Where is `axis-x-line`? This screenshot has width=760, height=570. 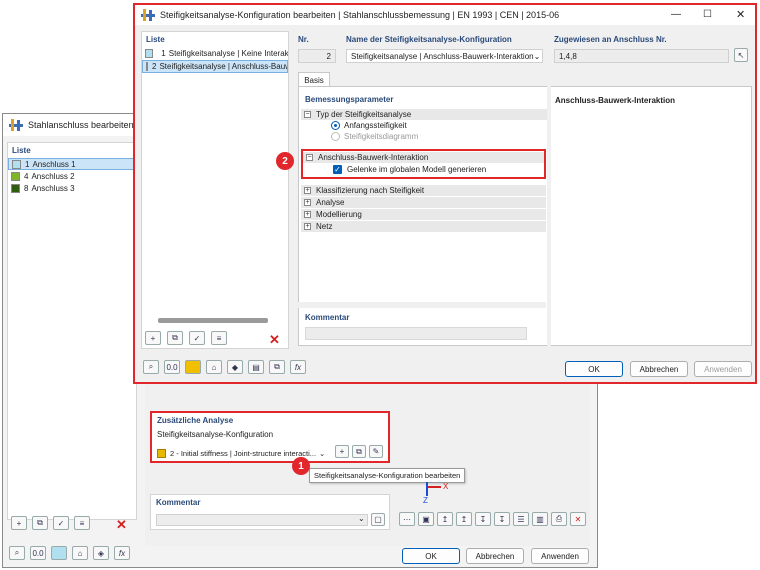 axis-x-line is located at coordinates (434, 487).